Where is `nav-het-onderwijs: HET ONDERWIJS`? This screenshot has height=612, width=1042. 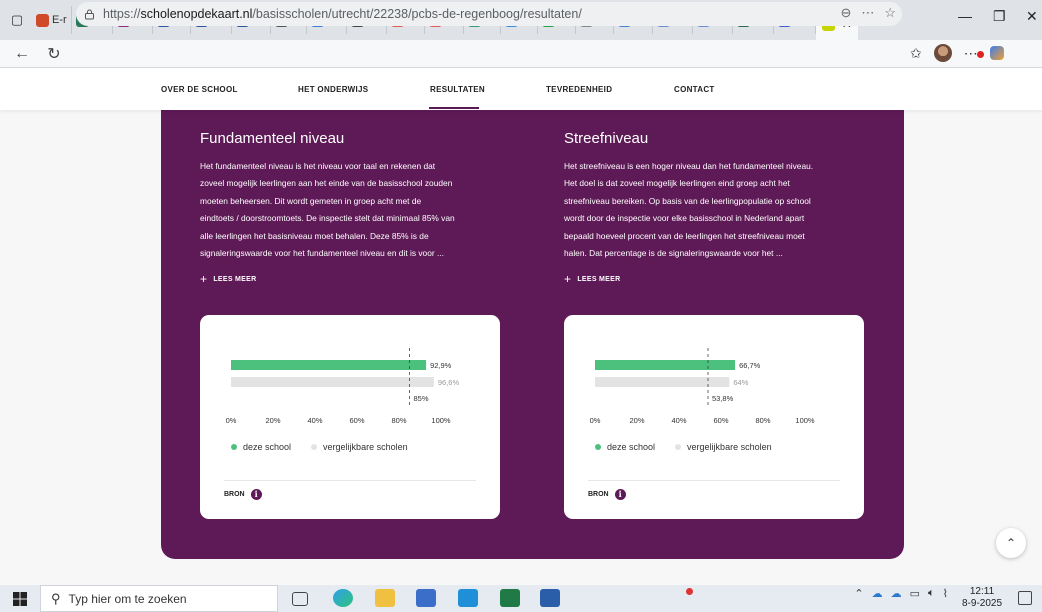 nav-het-onderwijs: HET ONDERWIJS is located at coordinates (333, 89).